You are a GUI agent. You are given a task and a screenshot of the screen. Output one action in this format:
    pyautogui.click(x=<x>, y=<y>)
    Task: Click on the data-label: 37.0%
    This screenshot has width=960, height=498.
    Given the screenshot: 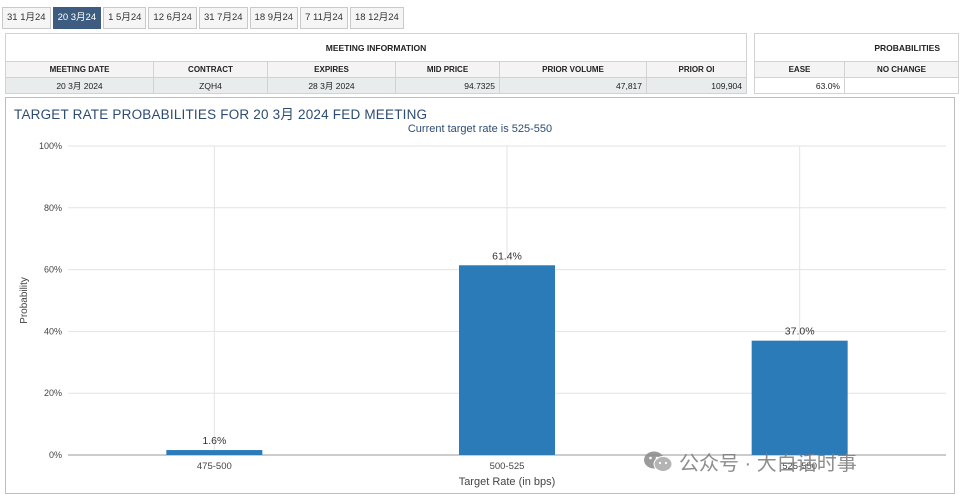 What is the action you would take?
    pyautogui.click(x=800, y=332)
    